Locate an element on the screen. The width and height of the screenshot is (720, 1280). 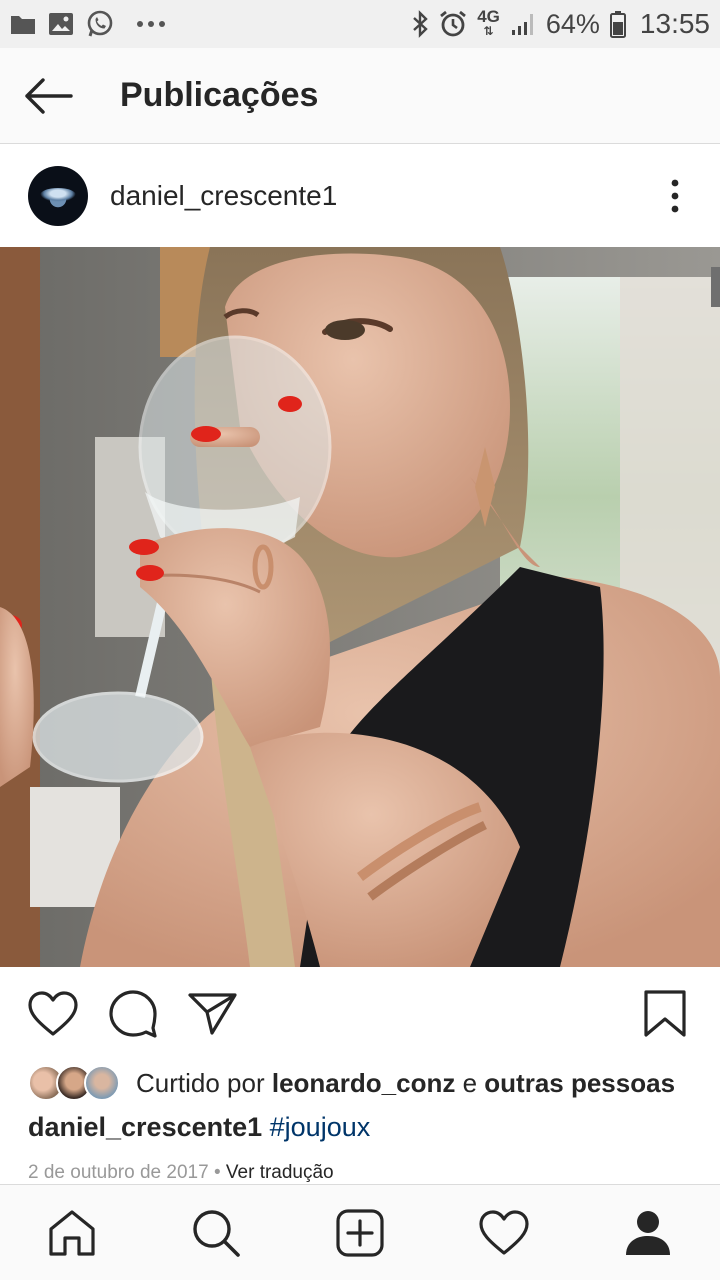
folder-icon is located at coordinates (23, 24).